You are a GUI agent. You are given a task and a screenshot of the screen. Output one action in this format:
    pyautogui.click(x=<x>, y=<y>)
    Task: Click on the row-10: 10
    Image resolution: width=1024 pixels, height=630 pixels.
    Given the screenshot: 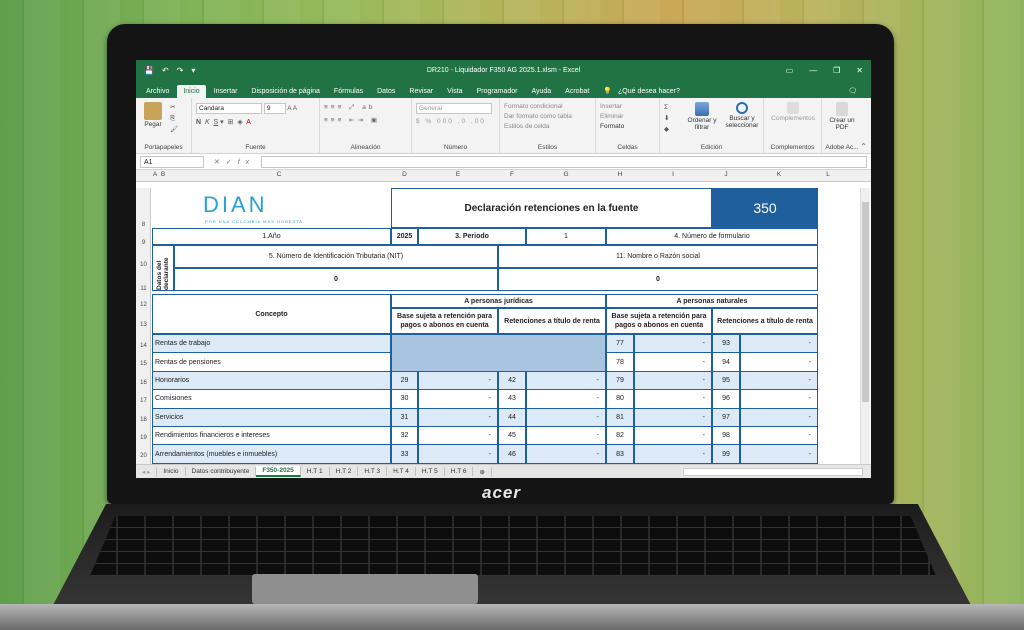 What is the action you would take?
    pyautogui.click(x=143, y=265)
    